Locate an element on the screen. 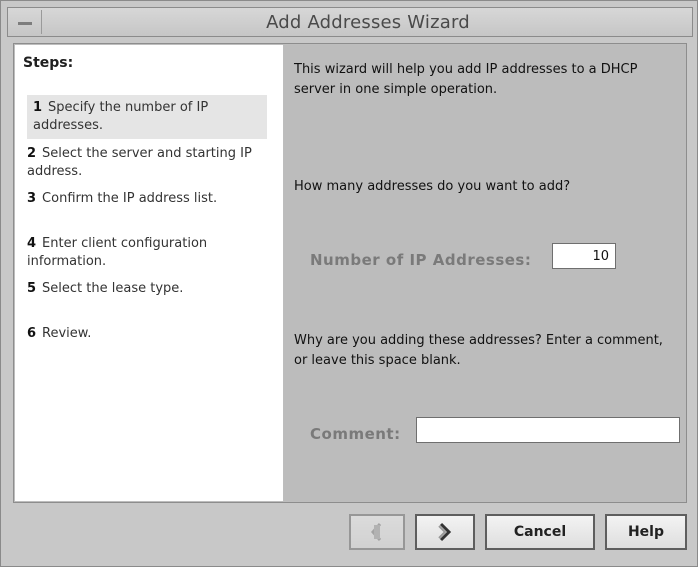  window-menu-icon is located at coordinates (25, 23).